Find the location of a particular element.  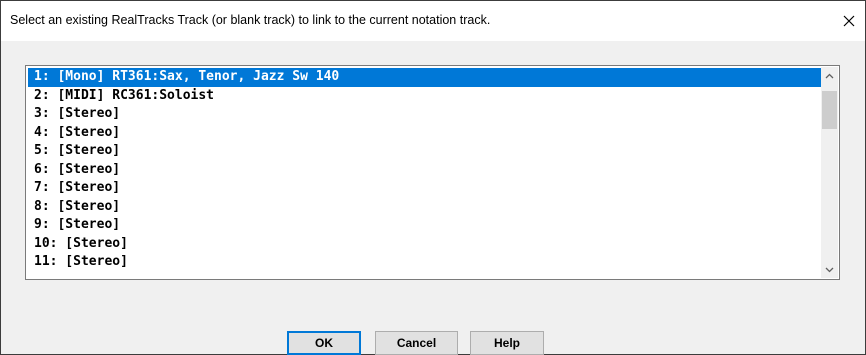

close-icon is located at coordinates (849, 21).